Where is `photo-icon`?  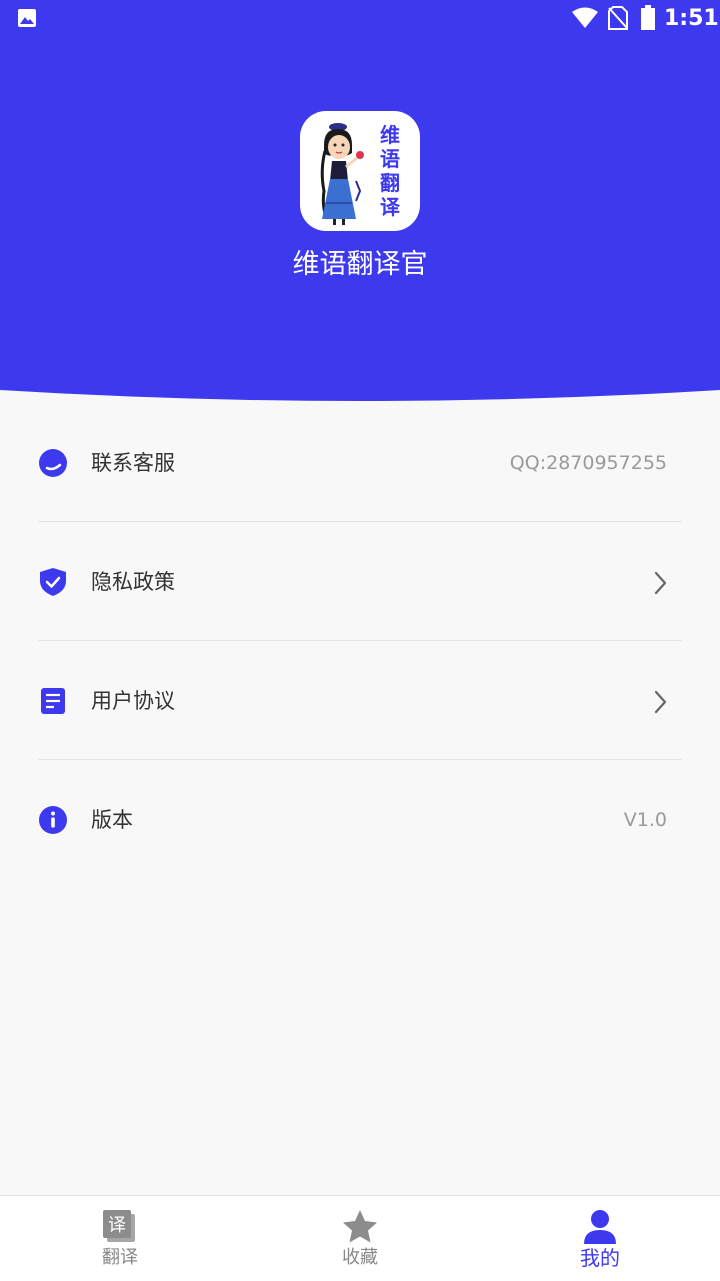 photo-icon is located at coordinates (27, 18).